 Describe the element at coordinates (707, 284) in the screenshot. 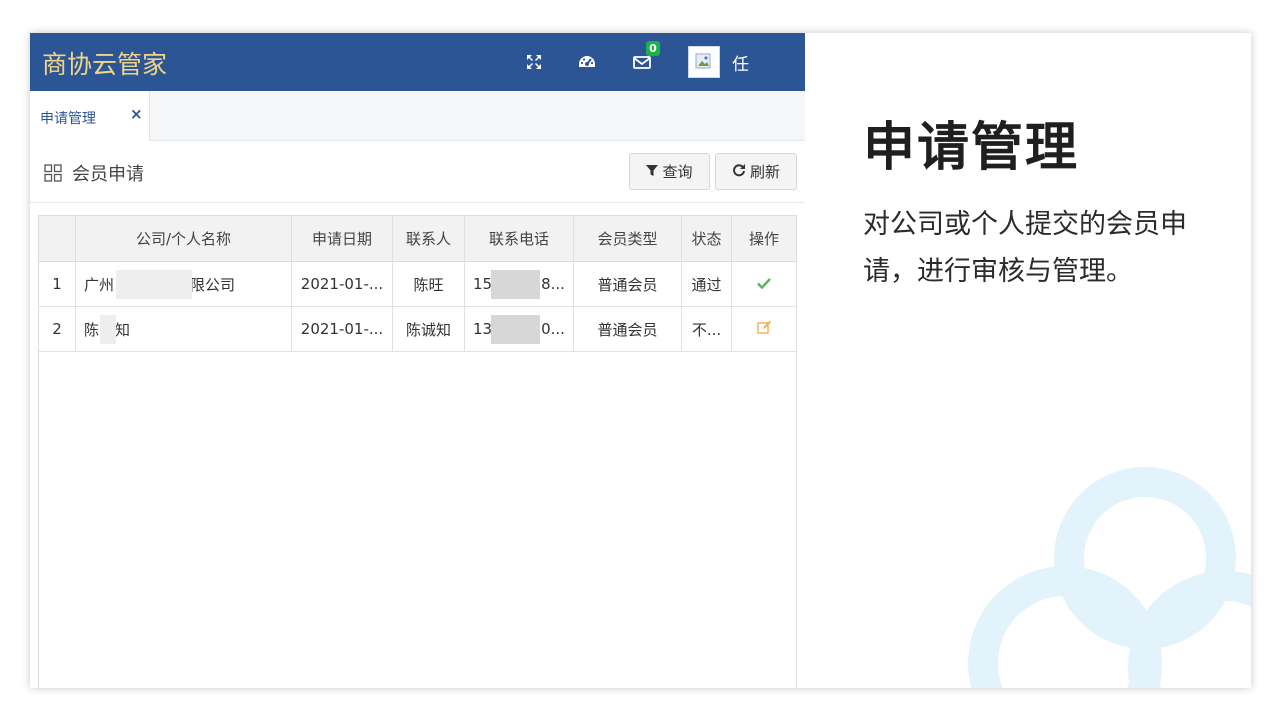

I see `status-cell: 通过` at that location.